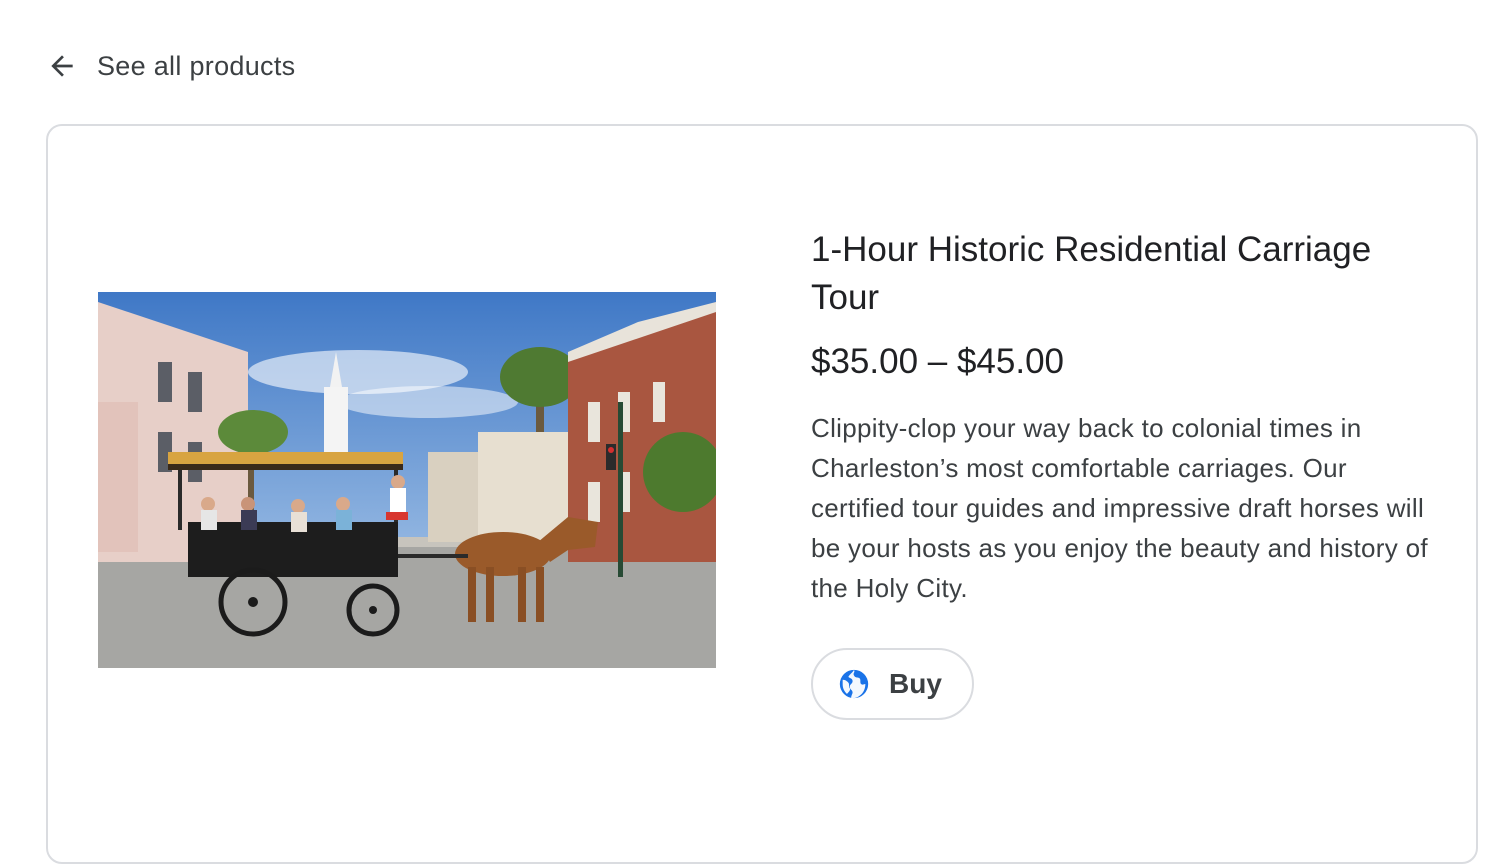  Describe the element at coordinates (196, 65) in the screenshot. I see `see-all-products-label: See all products` at that location.